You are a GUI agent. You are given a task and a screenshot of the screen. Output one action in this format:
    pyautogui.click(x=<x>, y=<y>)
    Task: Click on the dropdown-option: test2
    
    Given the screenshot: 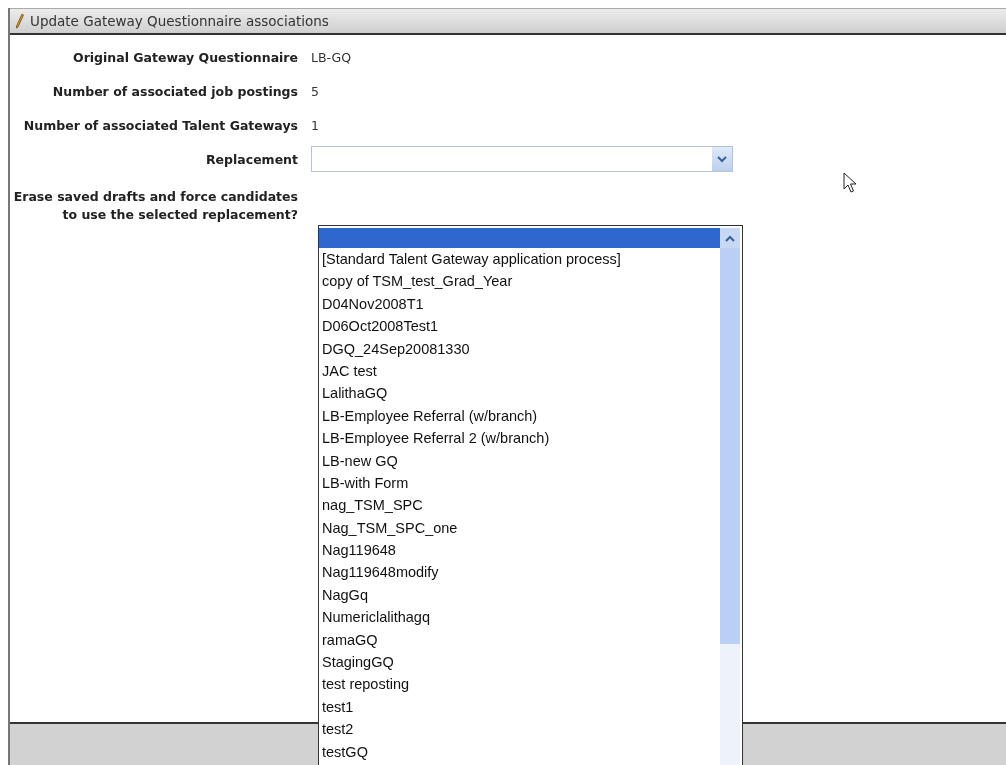 What is the action you would take?
    pyautogui.click(x=519, y=729)
    